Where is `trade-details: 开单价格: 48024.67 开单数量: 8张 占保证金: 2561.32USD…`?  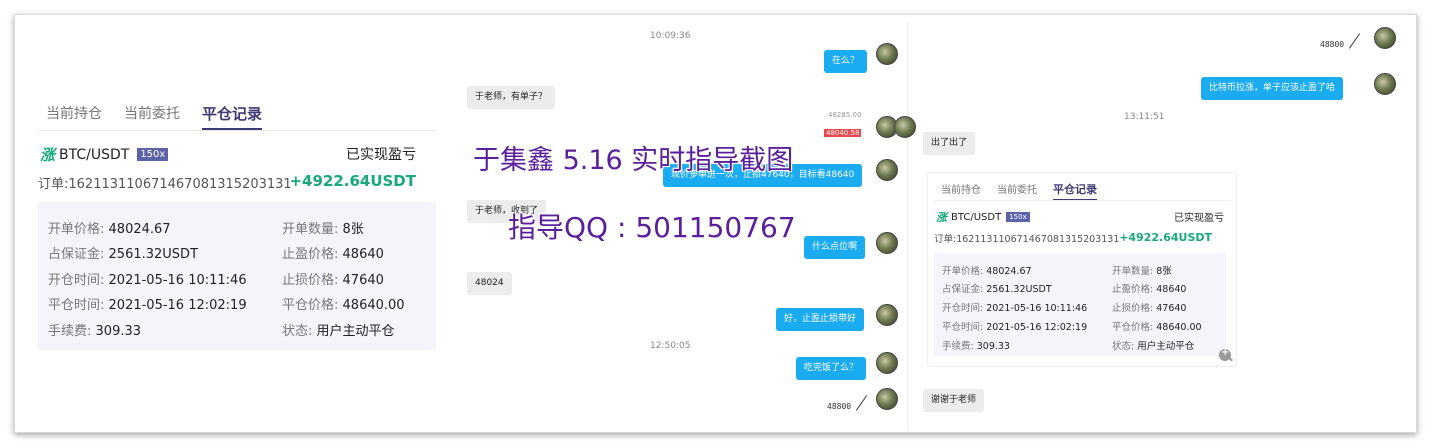
trade-details: 开单价格: 48024.67 开单数量: 8张 占保证金: 2561.32USD… is located at coordinates (1080, 304).